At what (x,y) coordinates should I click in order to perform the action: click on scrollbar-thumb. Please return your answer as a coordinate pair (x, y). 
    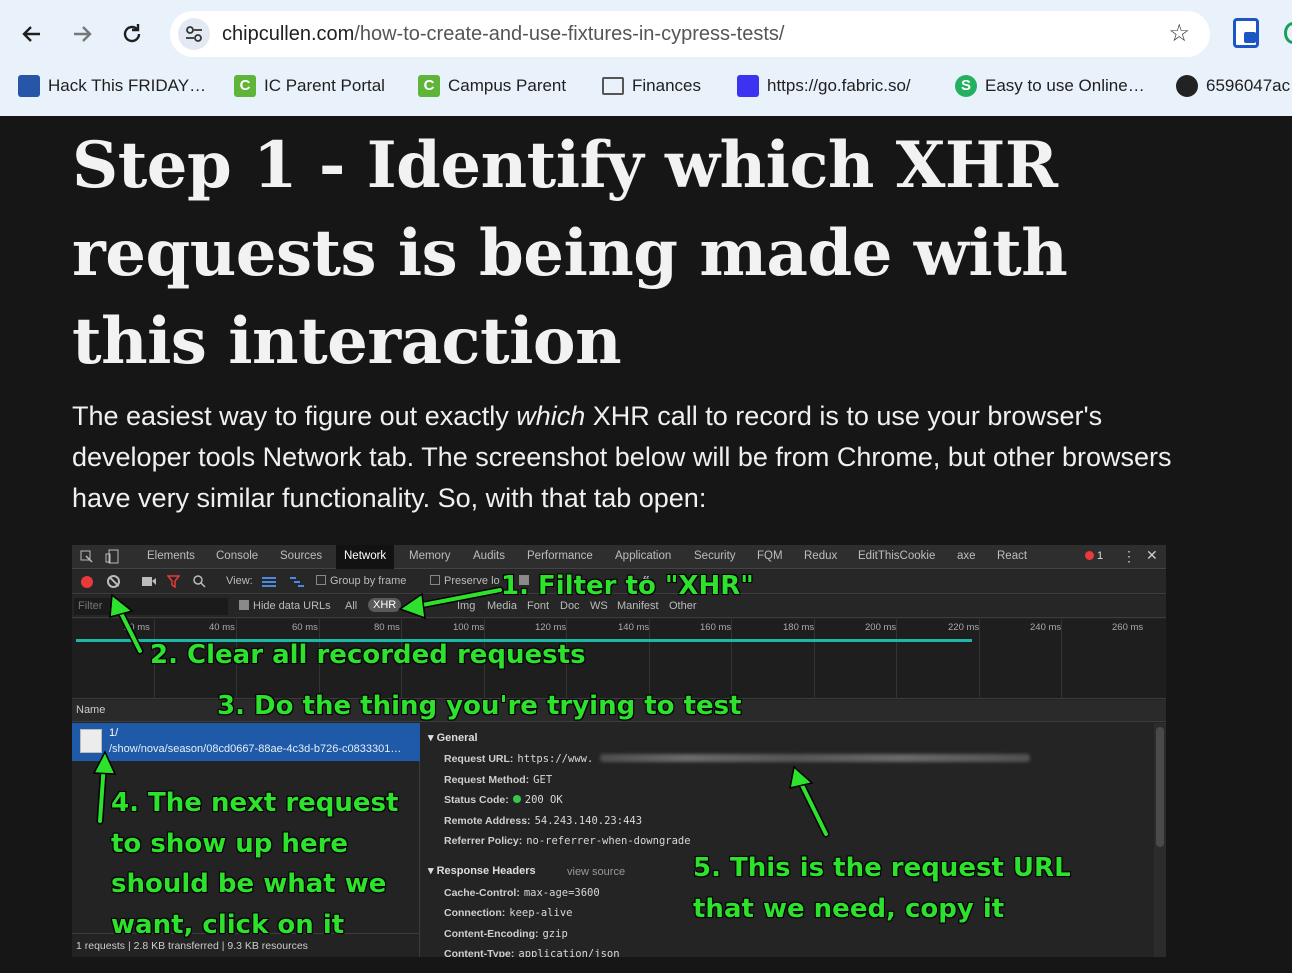
    Looking at the image, I should click on (1160, 787).